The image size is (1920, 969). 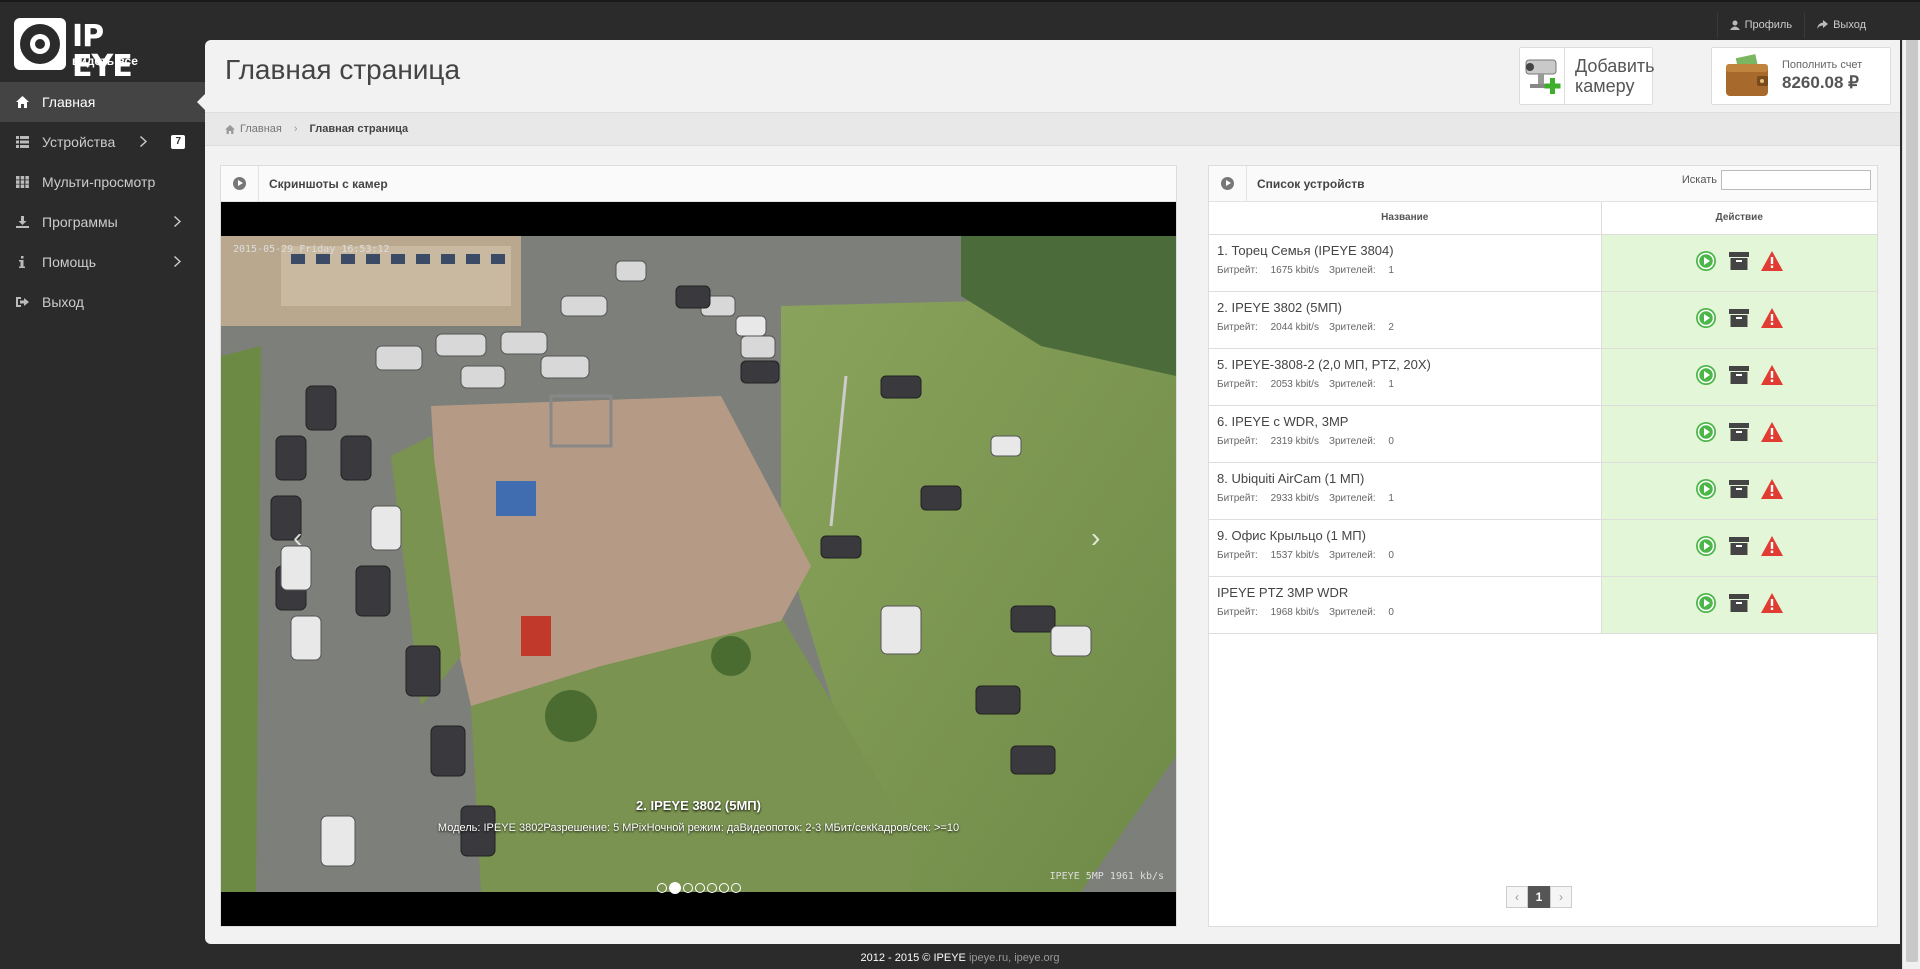 I want to click on device-name: 9. Офис Крыльцо (1 МП), so click(x=1405, y=535).